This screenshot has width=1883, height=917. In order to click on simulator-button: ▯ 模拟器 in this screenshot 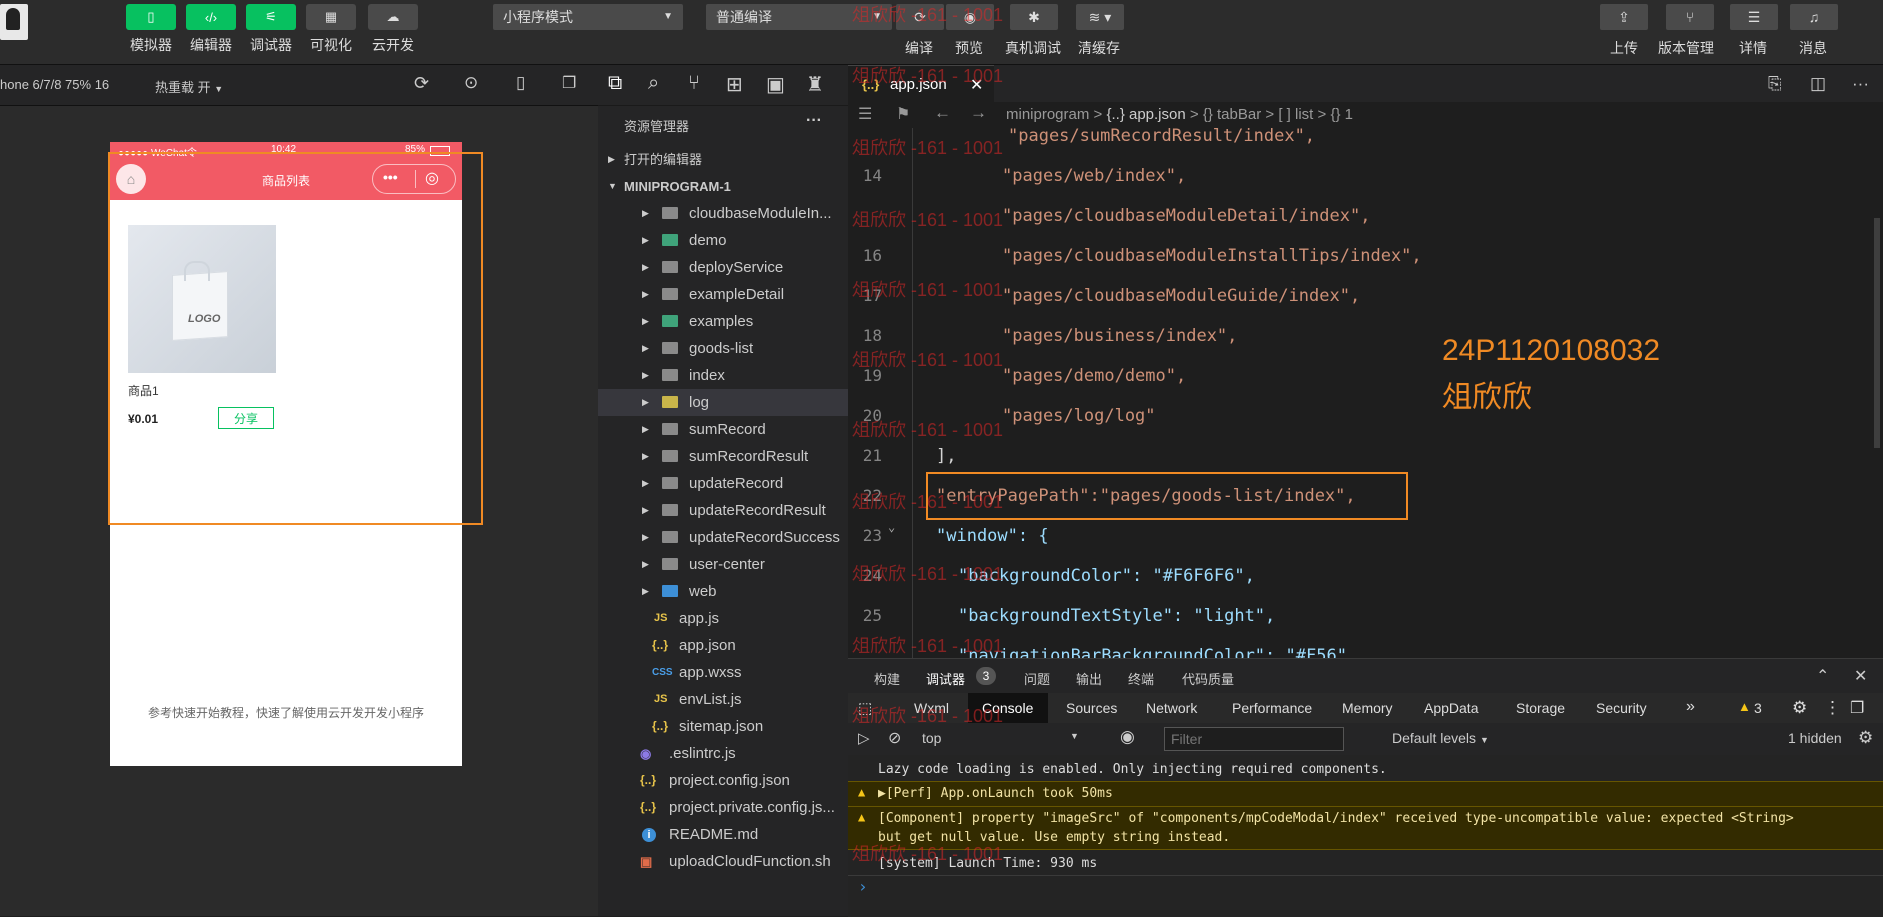, I will do `click(151, 29)`.